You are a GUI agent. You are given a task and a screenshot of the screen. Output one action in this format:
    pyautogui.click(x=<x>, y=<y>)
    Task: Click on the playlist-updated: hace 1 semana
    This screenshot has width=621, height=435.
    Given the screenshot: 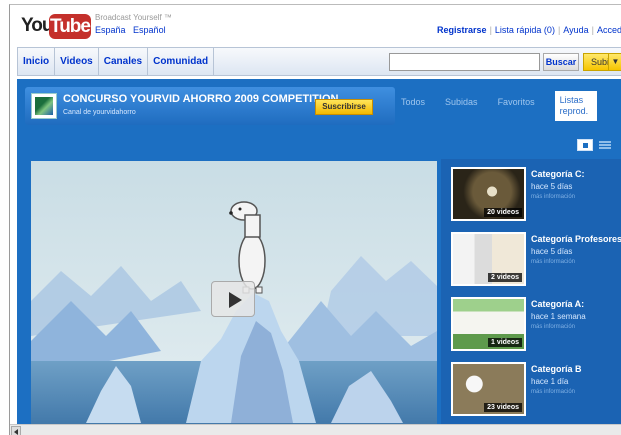 What is the action you would take?
    pyautogui.click(x=558, y=316)
    